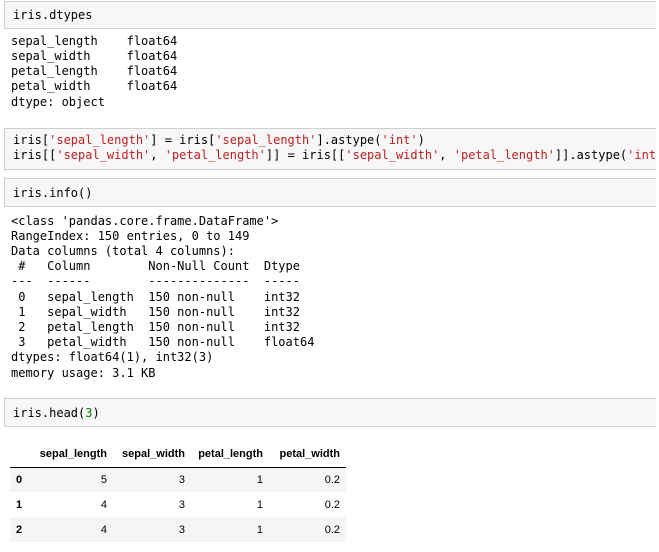 This screenshot has height=552, width=659. I want to click on table-row: 0 5 3 1 0.2, so click(178, 479).